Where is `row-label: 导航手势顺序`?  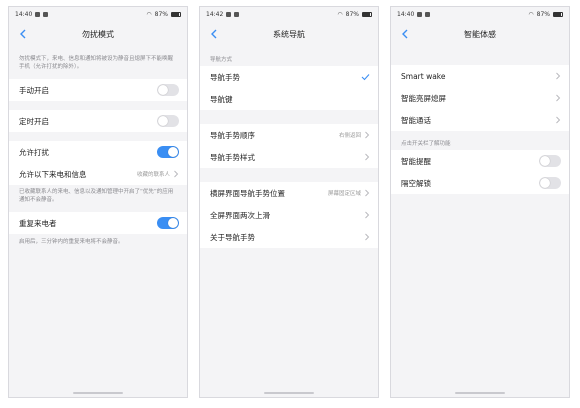 row-label: 导航手势顺序 is located at coordinates (232, 135).